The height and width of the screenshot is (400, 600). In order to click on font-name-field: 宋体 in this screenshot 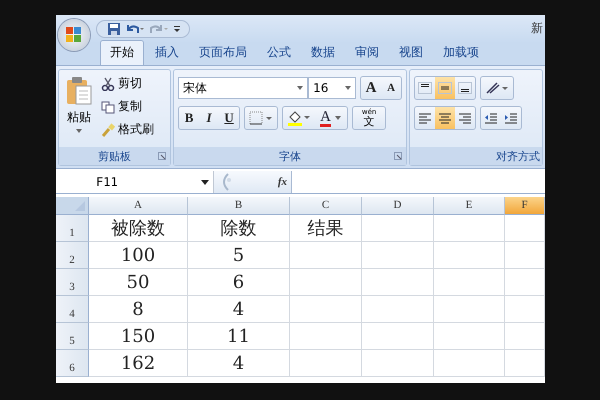, I will do `click(243, 88)`.